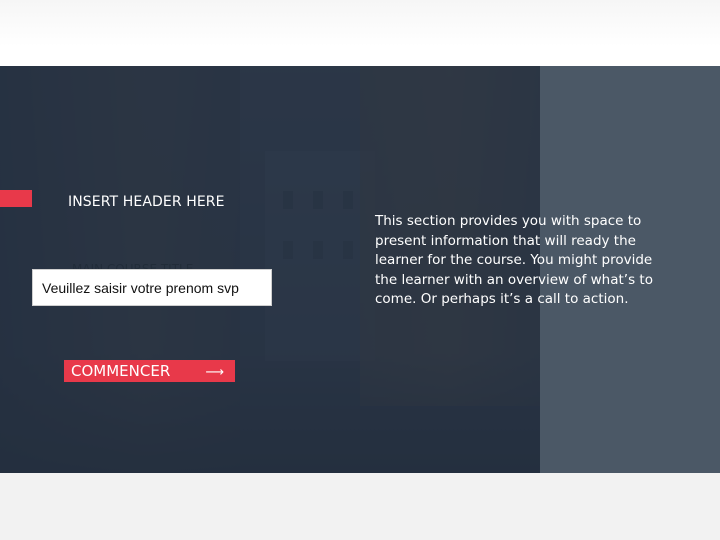 The width and height of the screenshot is (720, 540). I want to click on top-background-band, so click(360, 33).